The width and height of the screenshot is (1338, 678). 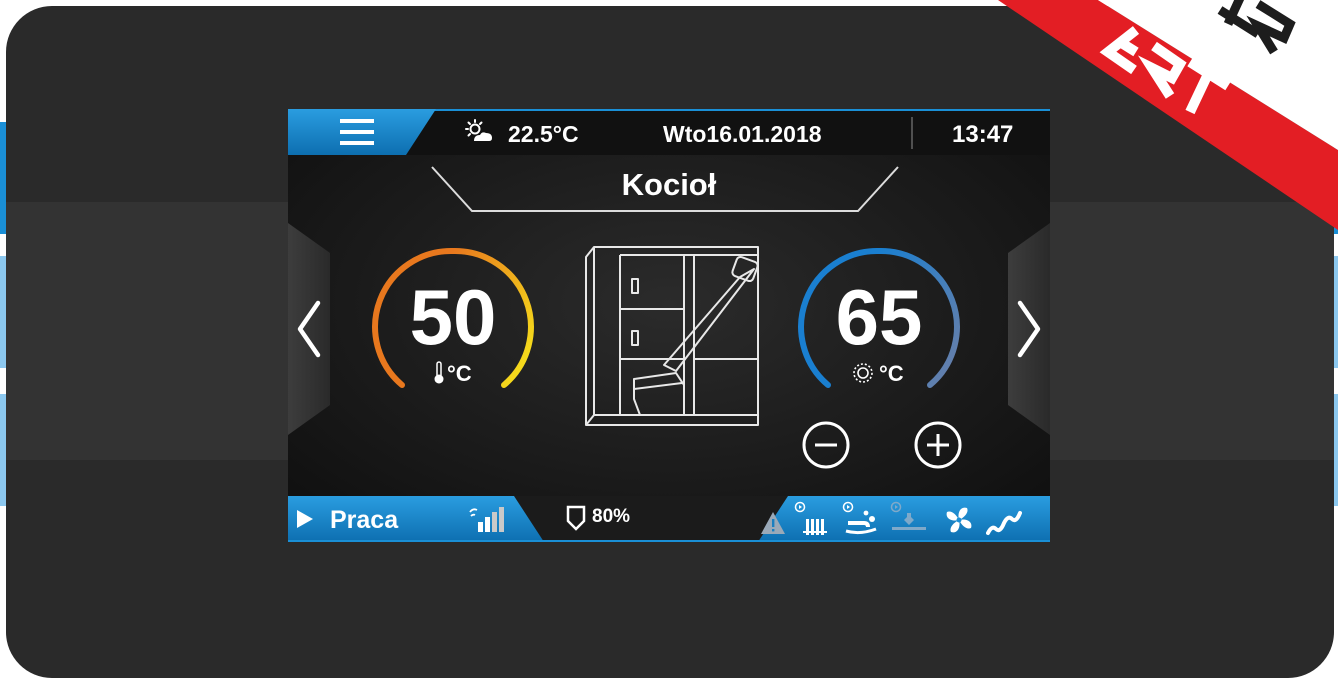 I want to click on fuel-level-indicator: 80%, so click(x=611, y=519).